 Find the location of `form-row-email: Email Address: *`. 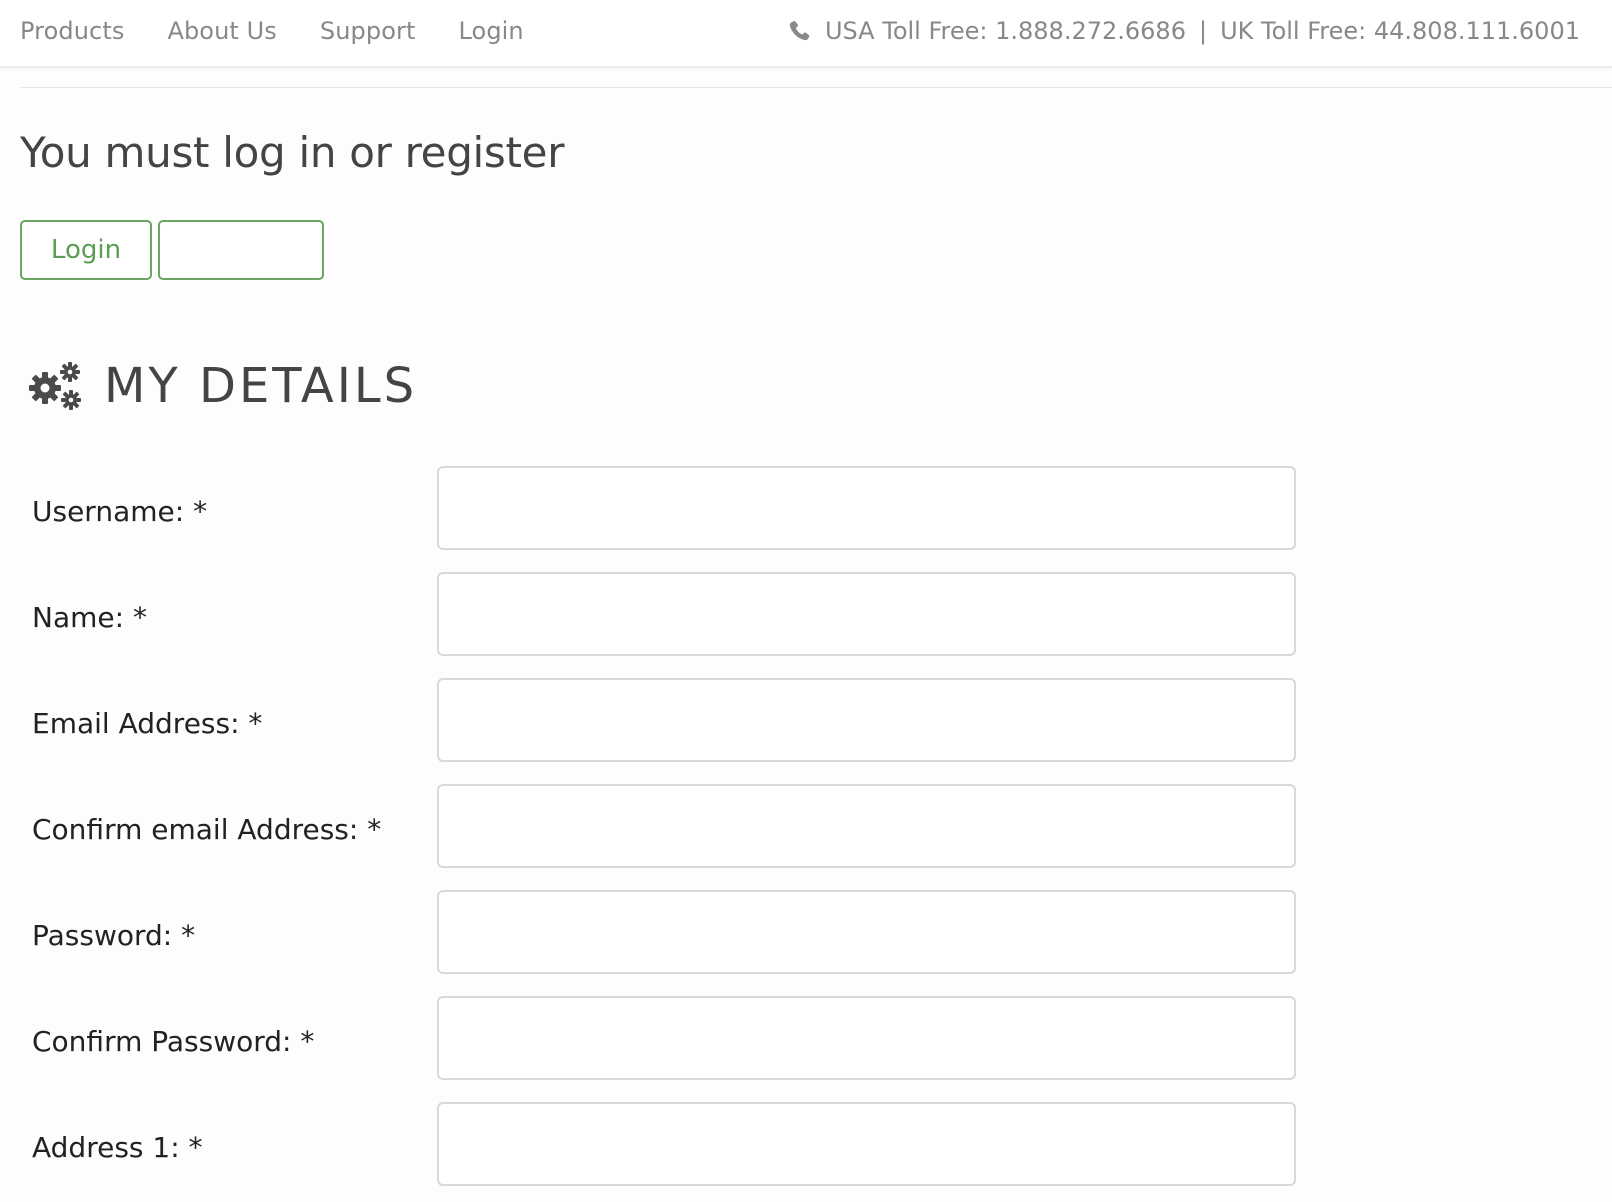

form-row-email: Email Address: * is located at coordinates (806, 720).